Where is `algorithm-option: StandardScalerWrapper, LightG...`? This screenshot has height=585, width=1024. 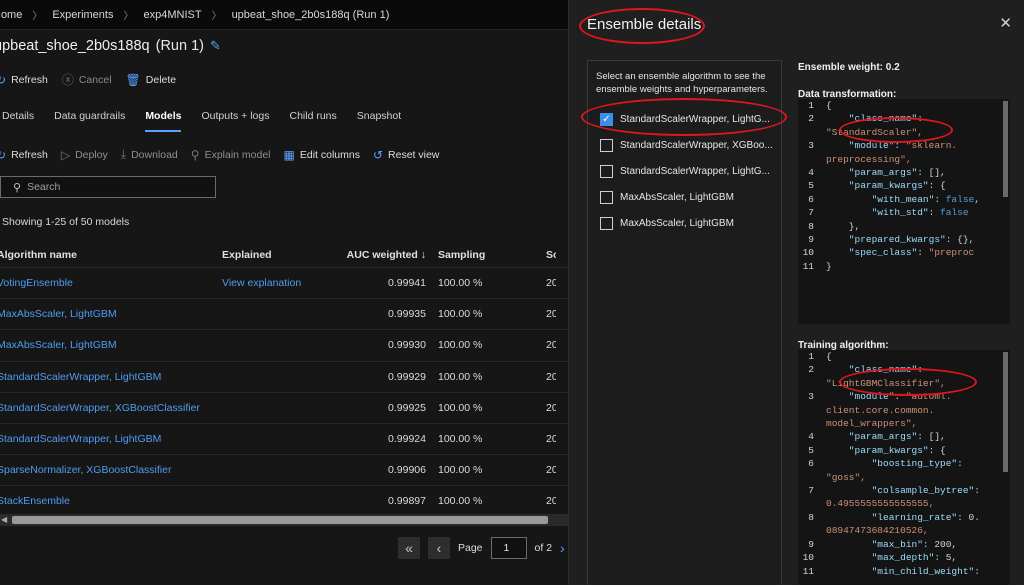 algorithm-option: StandardScalerWrapper, LightG... is located at coordinates (684, 171).